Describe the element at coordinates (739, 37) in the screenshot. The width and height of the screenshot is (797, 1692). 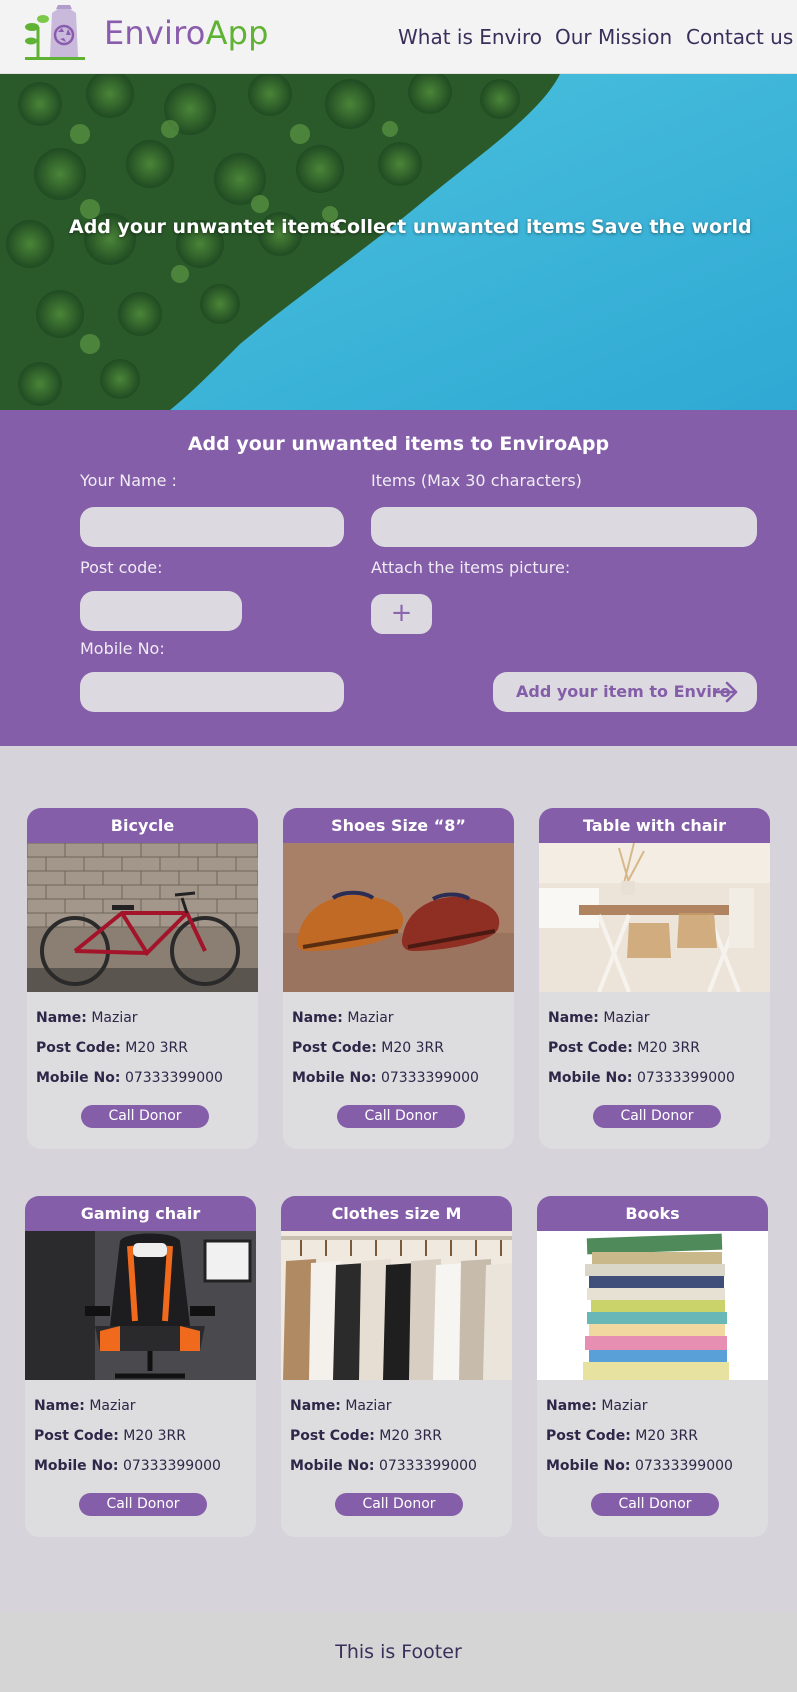
I see `nav-contact-us: Contact us` at that location.